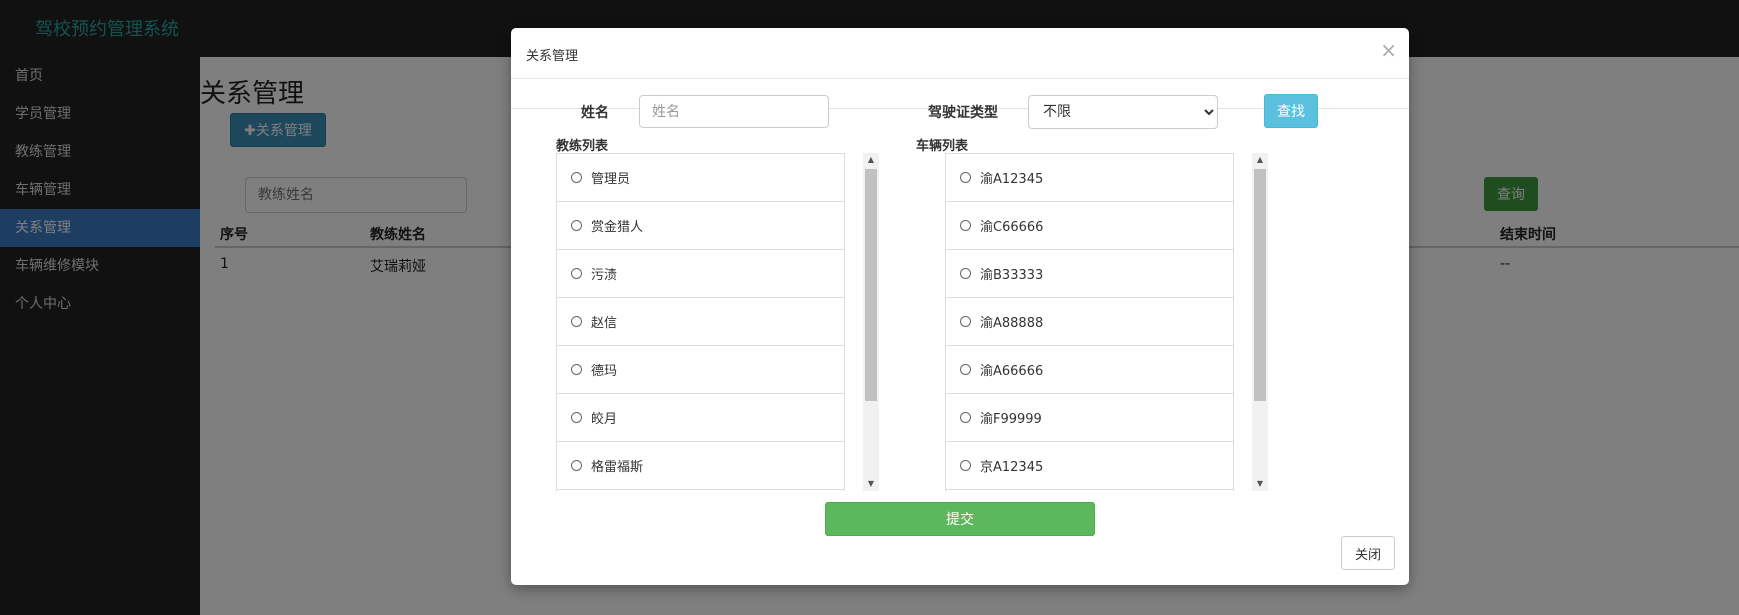  I want to click on close-icon: ×, so click(1388, 50).